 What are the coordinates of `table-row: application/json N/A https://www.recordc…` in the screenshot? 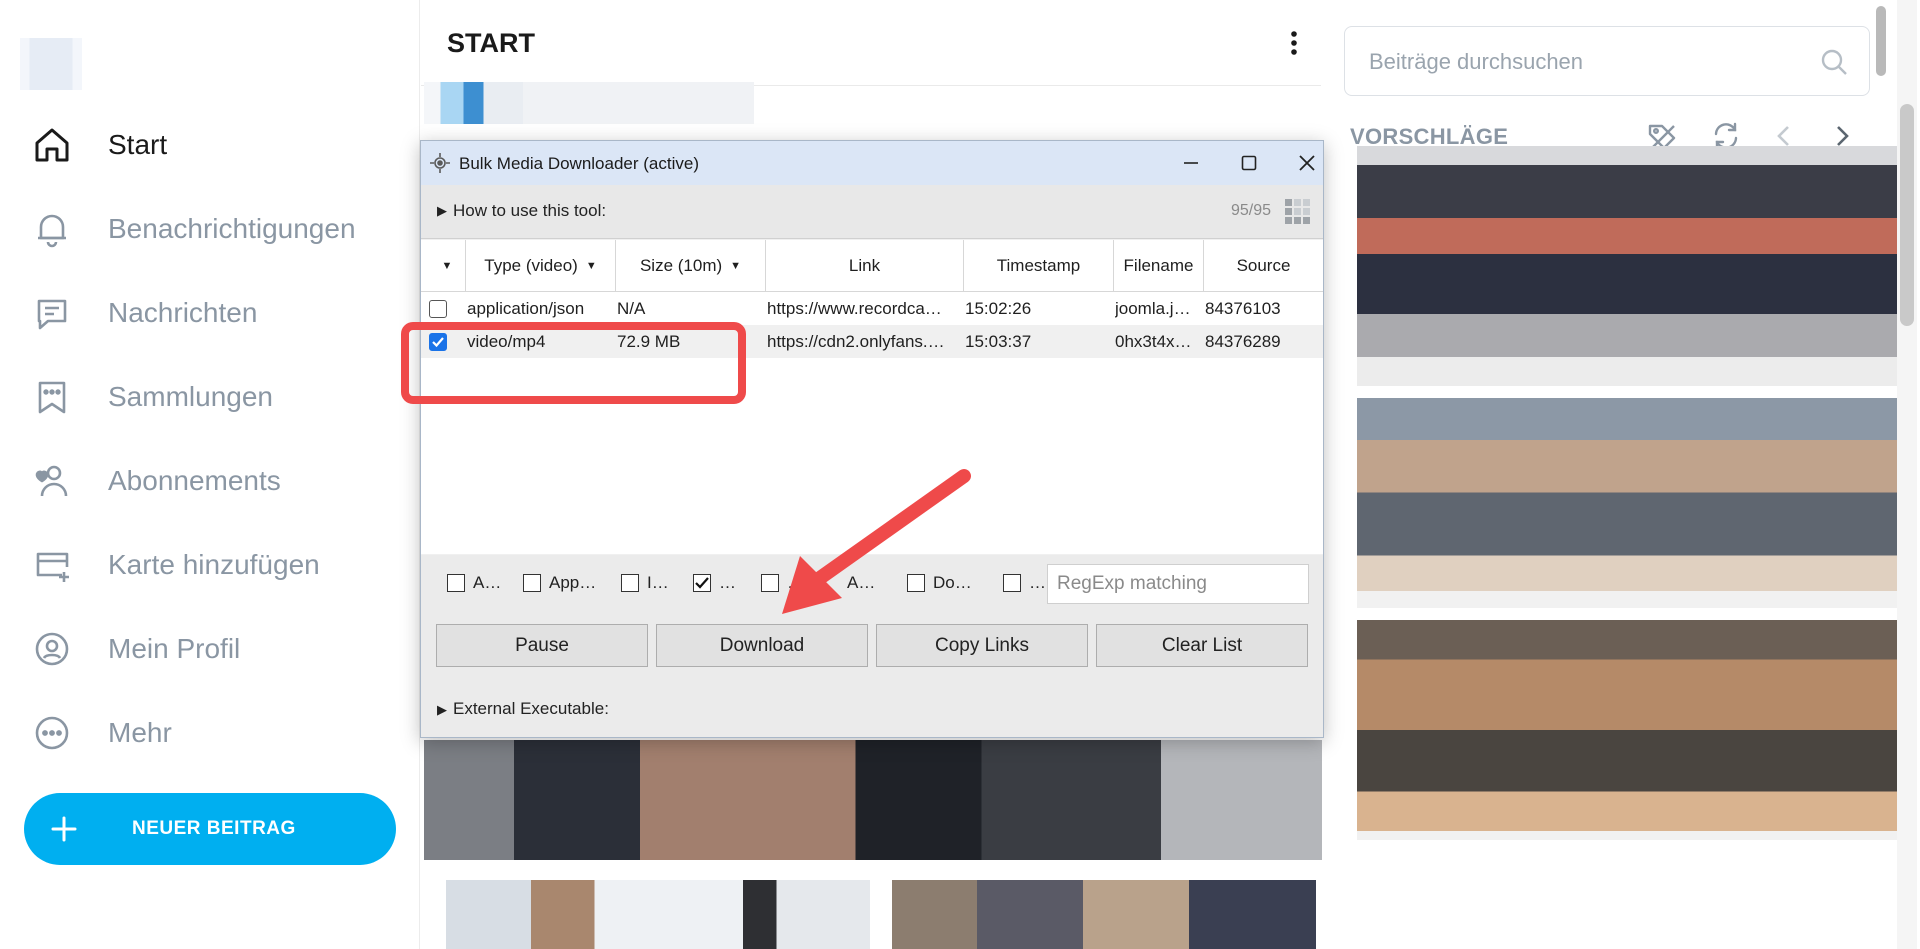 It's located at (872, 308).